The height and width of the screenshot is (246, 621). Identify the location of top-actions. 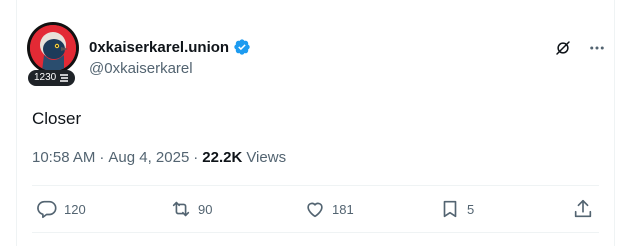
(580, 48).